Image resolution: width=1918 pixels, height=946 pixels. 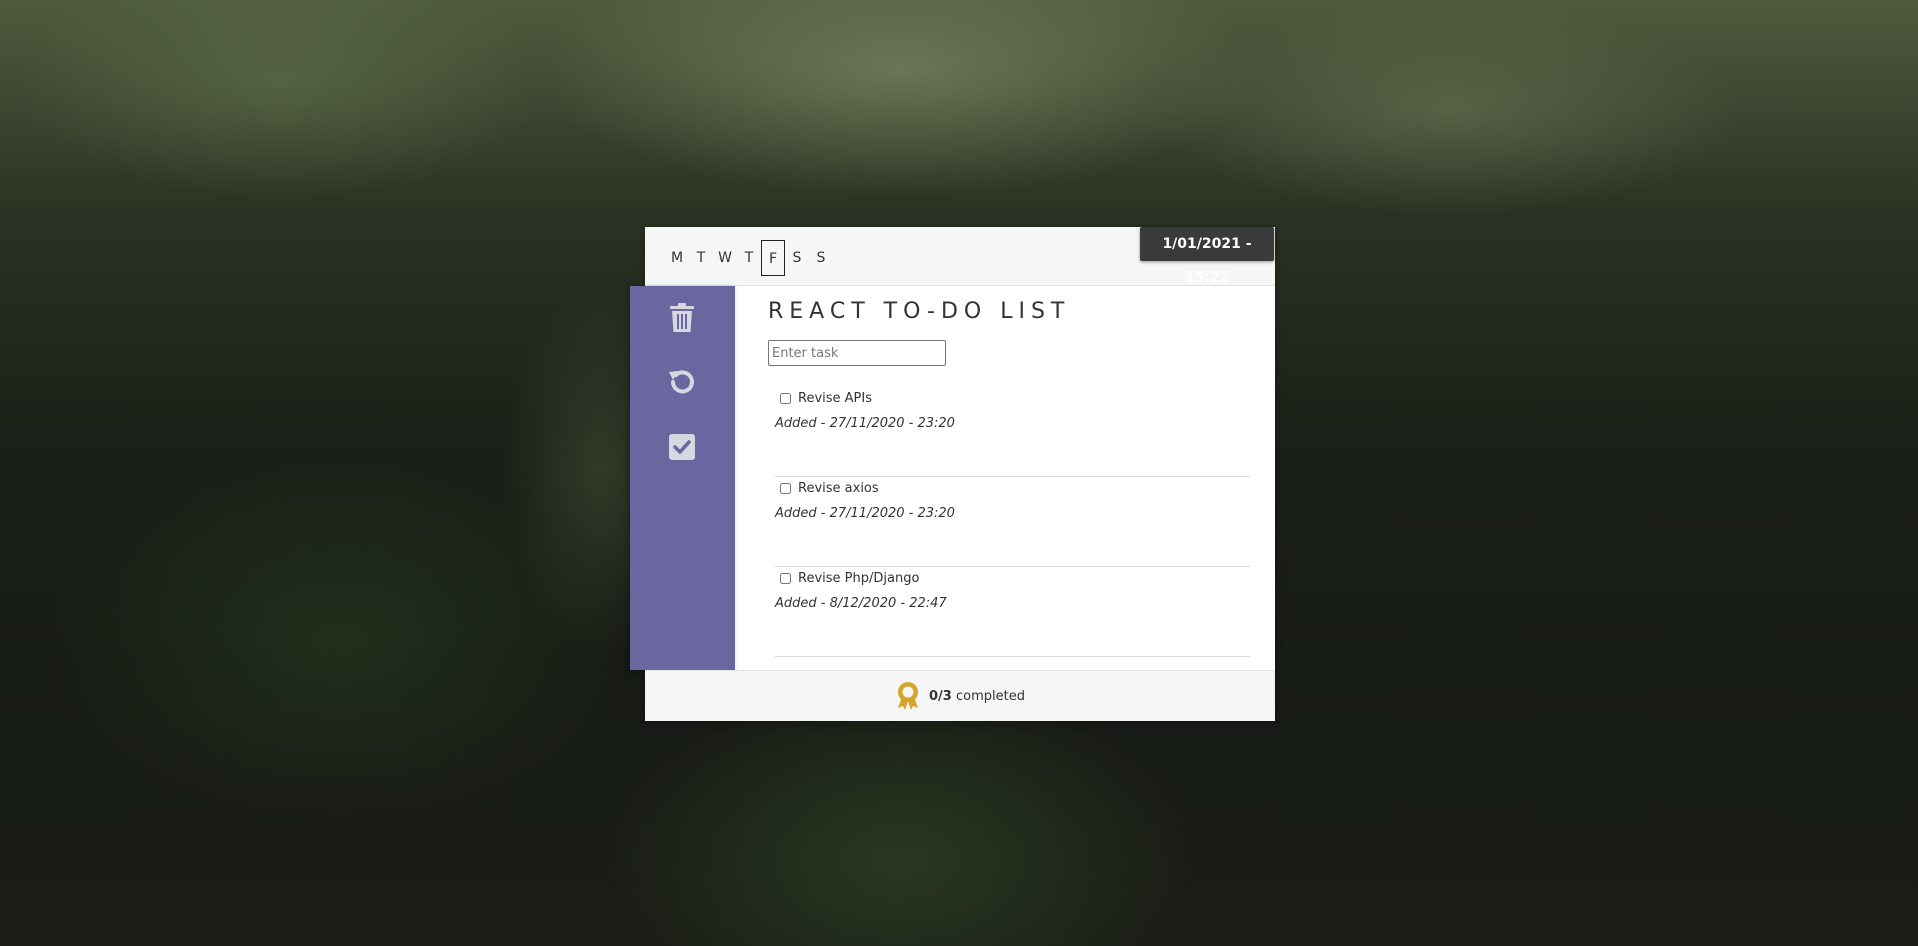 What do you see at coordinates (701, 258) in the screenshot?
I see `day-tuesday: T` at bounding box center [701, 258].